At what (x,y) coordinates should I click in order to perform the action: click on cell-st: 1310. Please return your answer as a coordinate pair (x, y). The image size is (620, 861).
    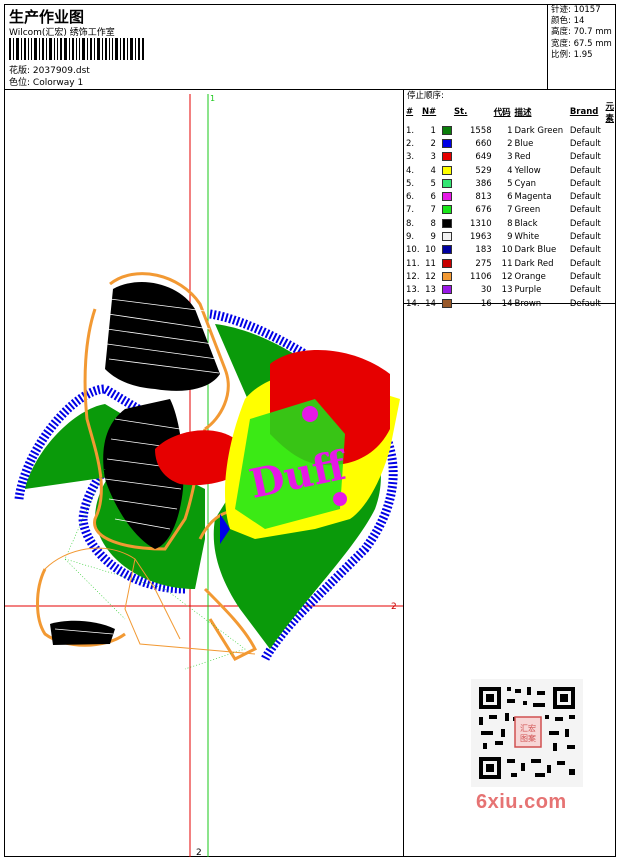
    Looking at the image, I should click on (481, 223).